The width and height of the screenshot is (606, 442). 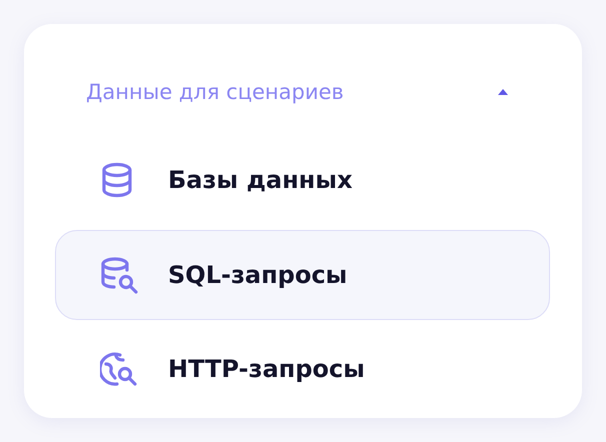 I want to click on database-icon, so click(x=117, y=180).